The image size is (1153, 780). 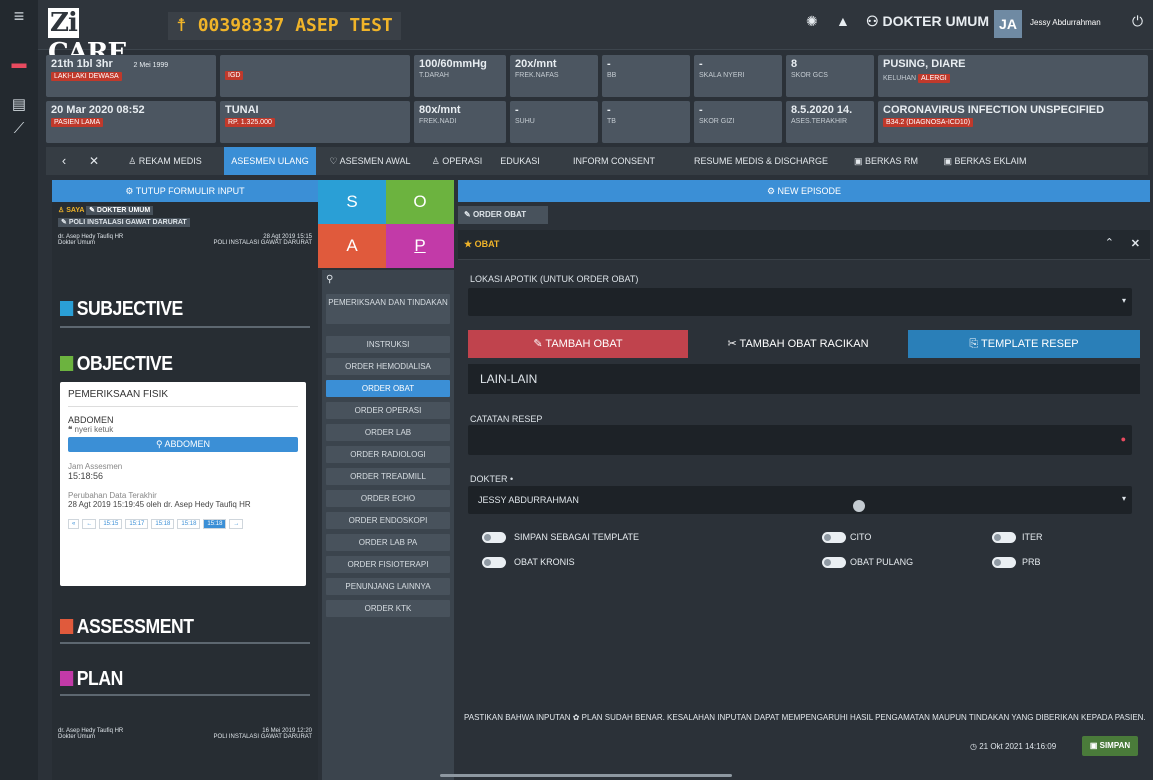 What do you see at coordinates (74, 524) in the screenshot?
I see `time-page-item: «` at bounding box center [74, 524].